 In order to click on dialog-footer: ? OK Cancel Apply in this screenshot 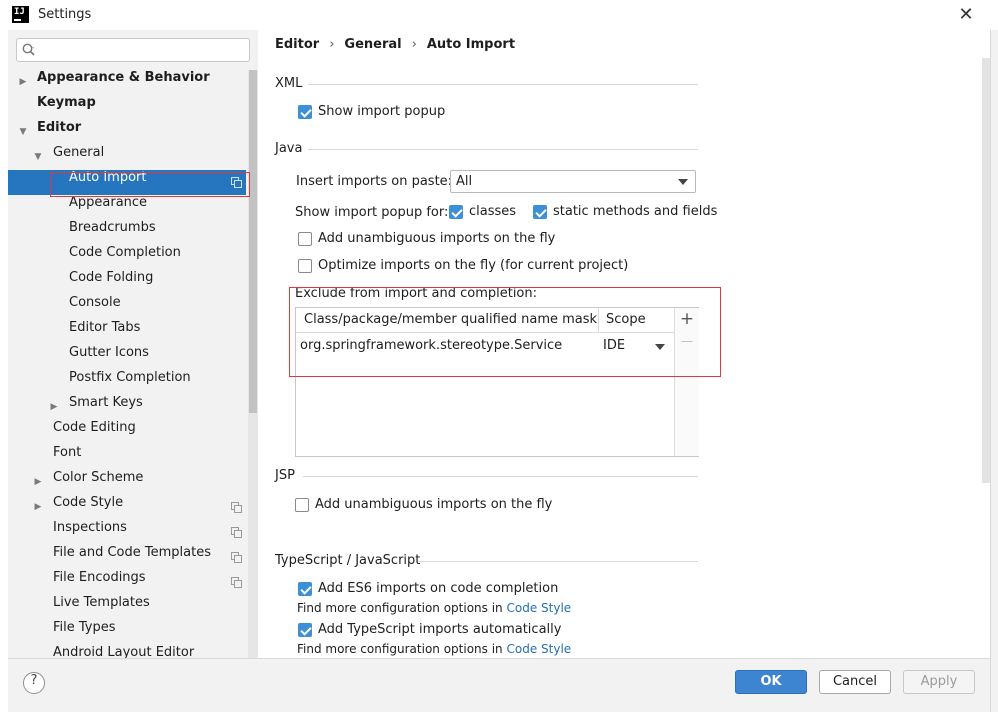, I will do `click(499, 685)`.